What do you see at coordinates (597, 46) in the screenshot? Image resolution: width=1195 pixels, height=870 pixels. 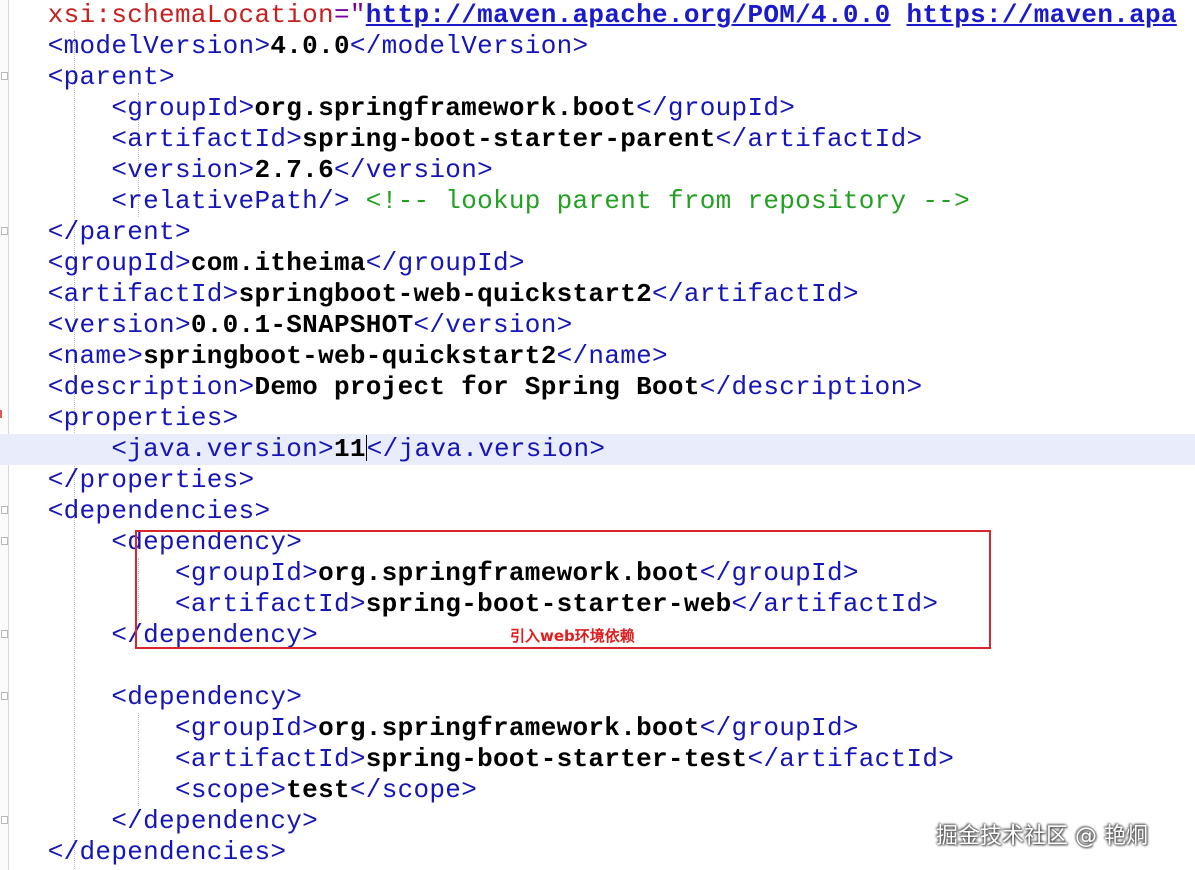 I see `code-line: <modelVersion>4.0.0</modelVersion>` at bounding box center [597, 46].